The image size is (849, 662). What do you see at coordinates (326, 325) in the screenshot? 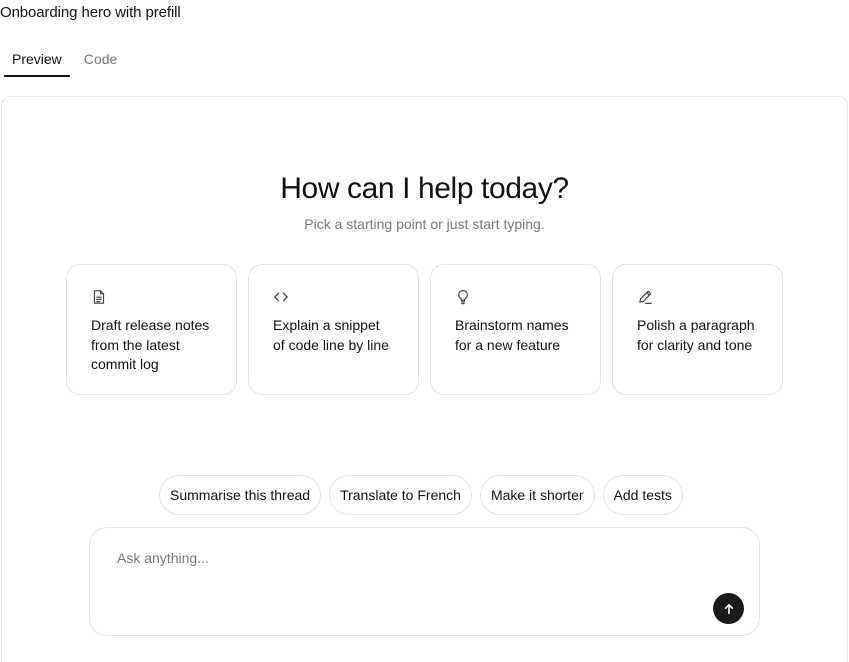
I see `card-line: Explain a snippet` at bounding box center [326, 325].